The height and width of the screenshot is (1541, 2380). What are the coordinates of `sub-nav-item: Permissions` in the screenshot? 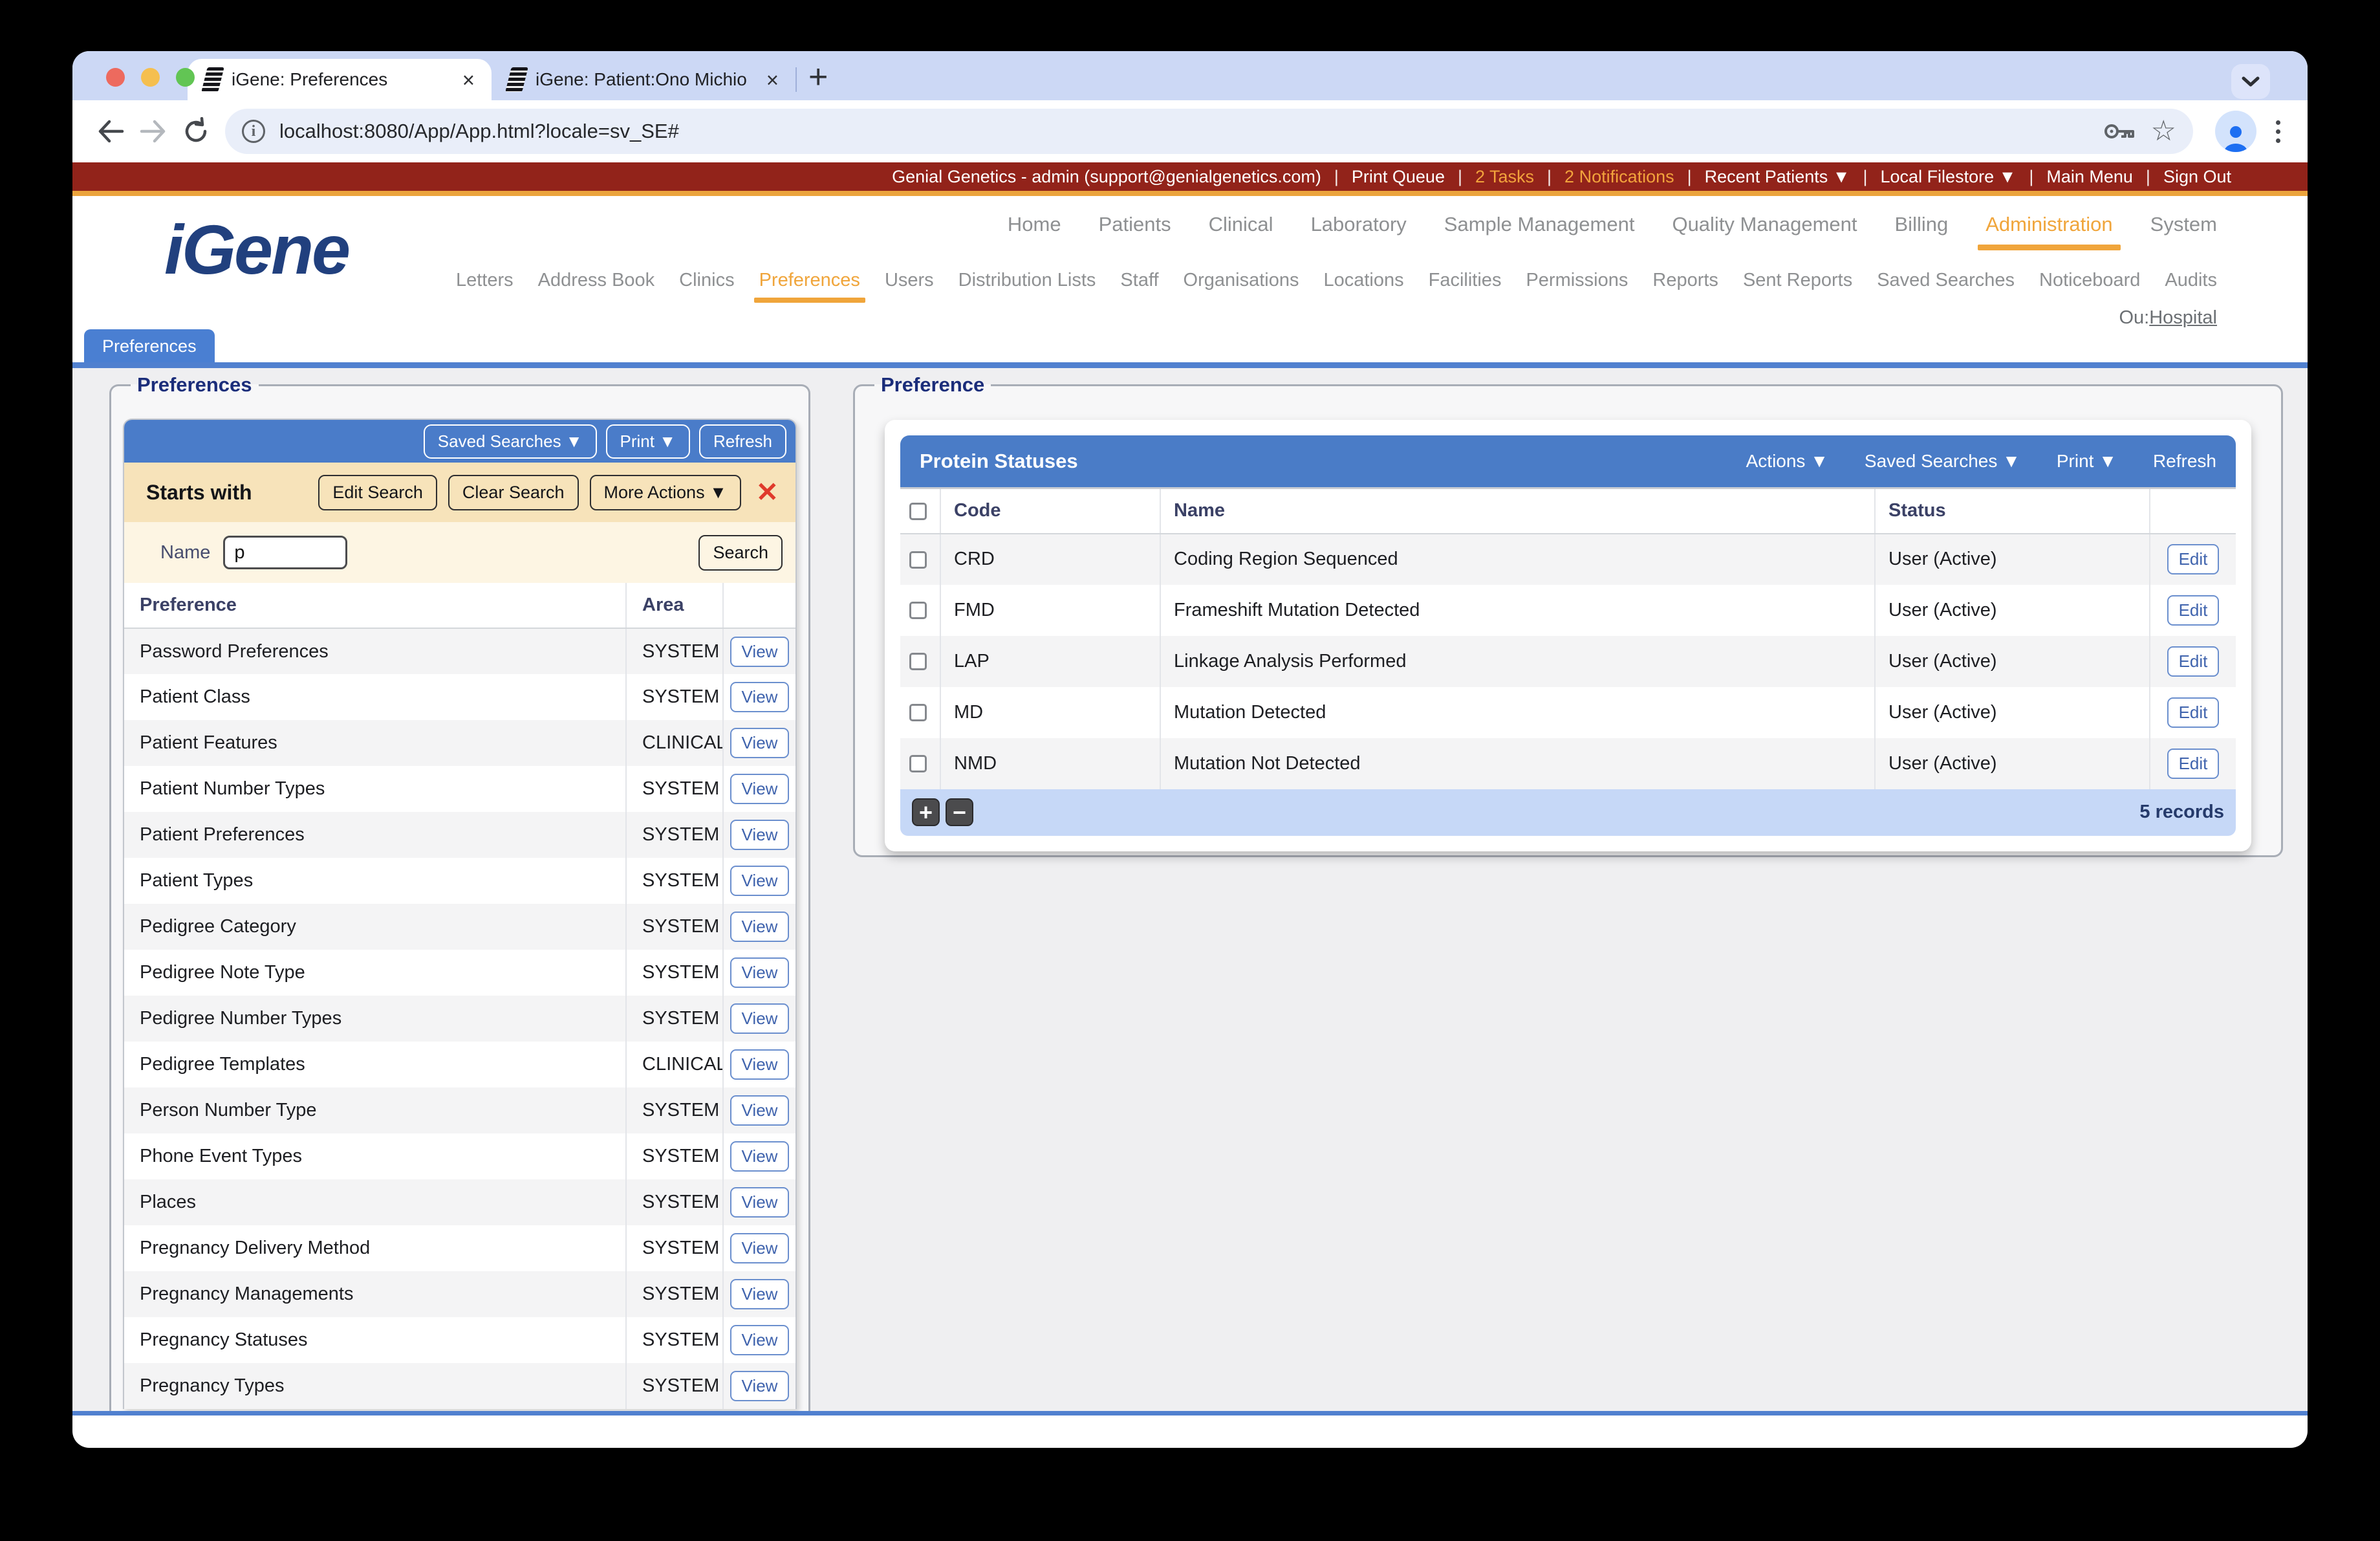 It's located at (1577, 285).